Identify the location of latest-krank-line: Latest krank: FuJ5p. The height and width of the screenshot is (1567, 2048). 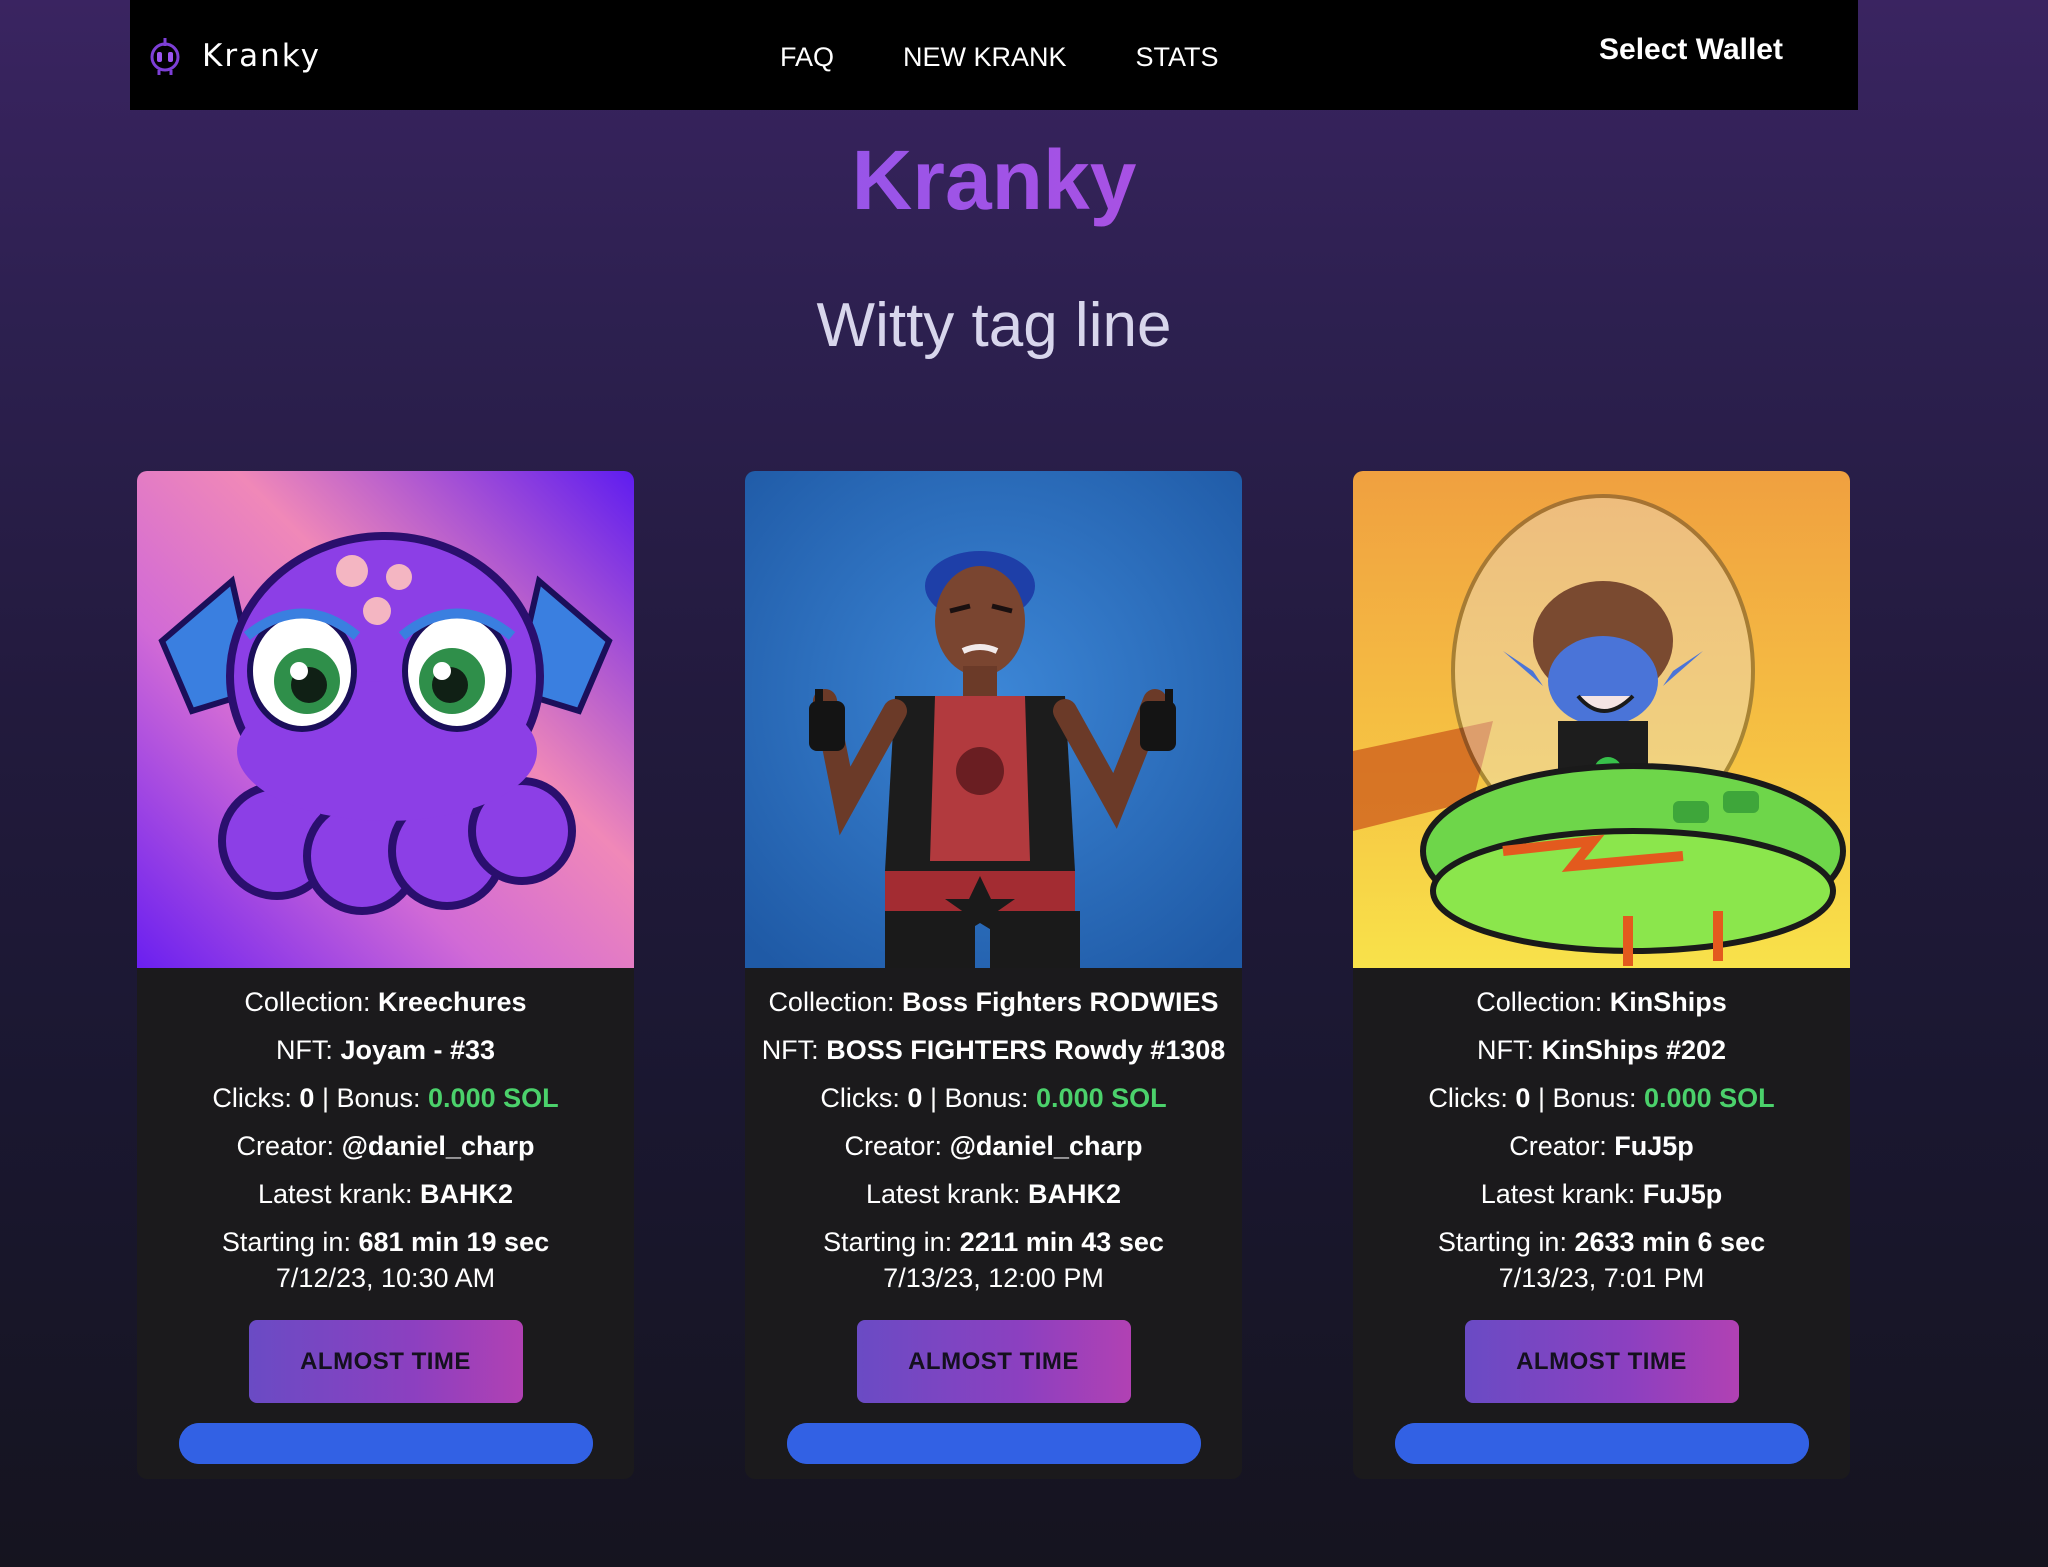
(1601, 1194).